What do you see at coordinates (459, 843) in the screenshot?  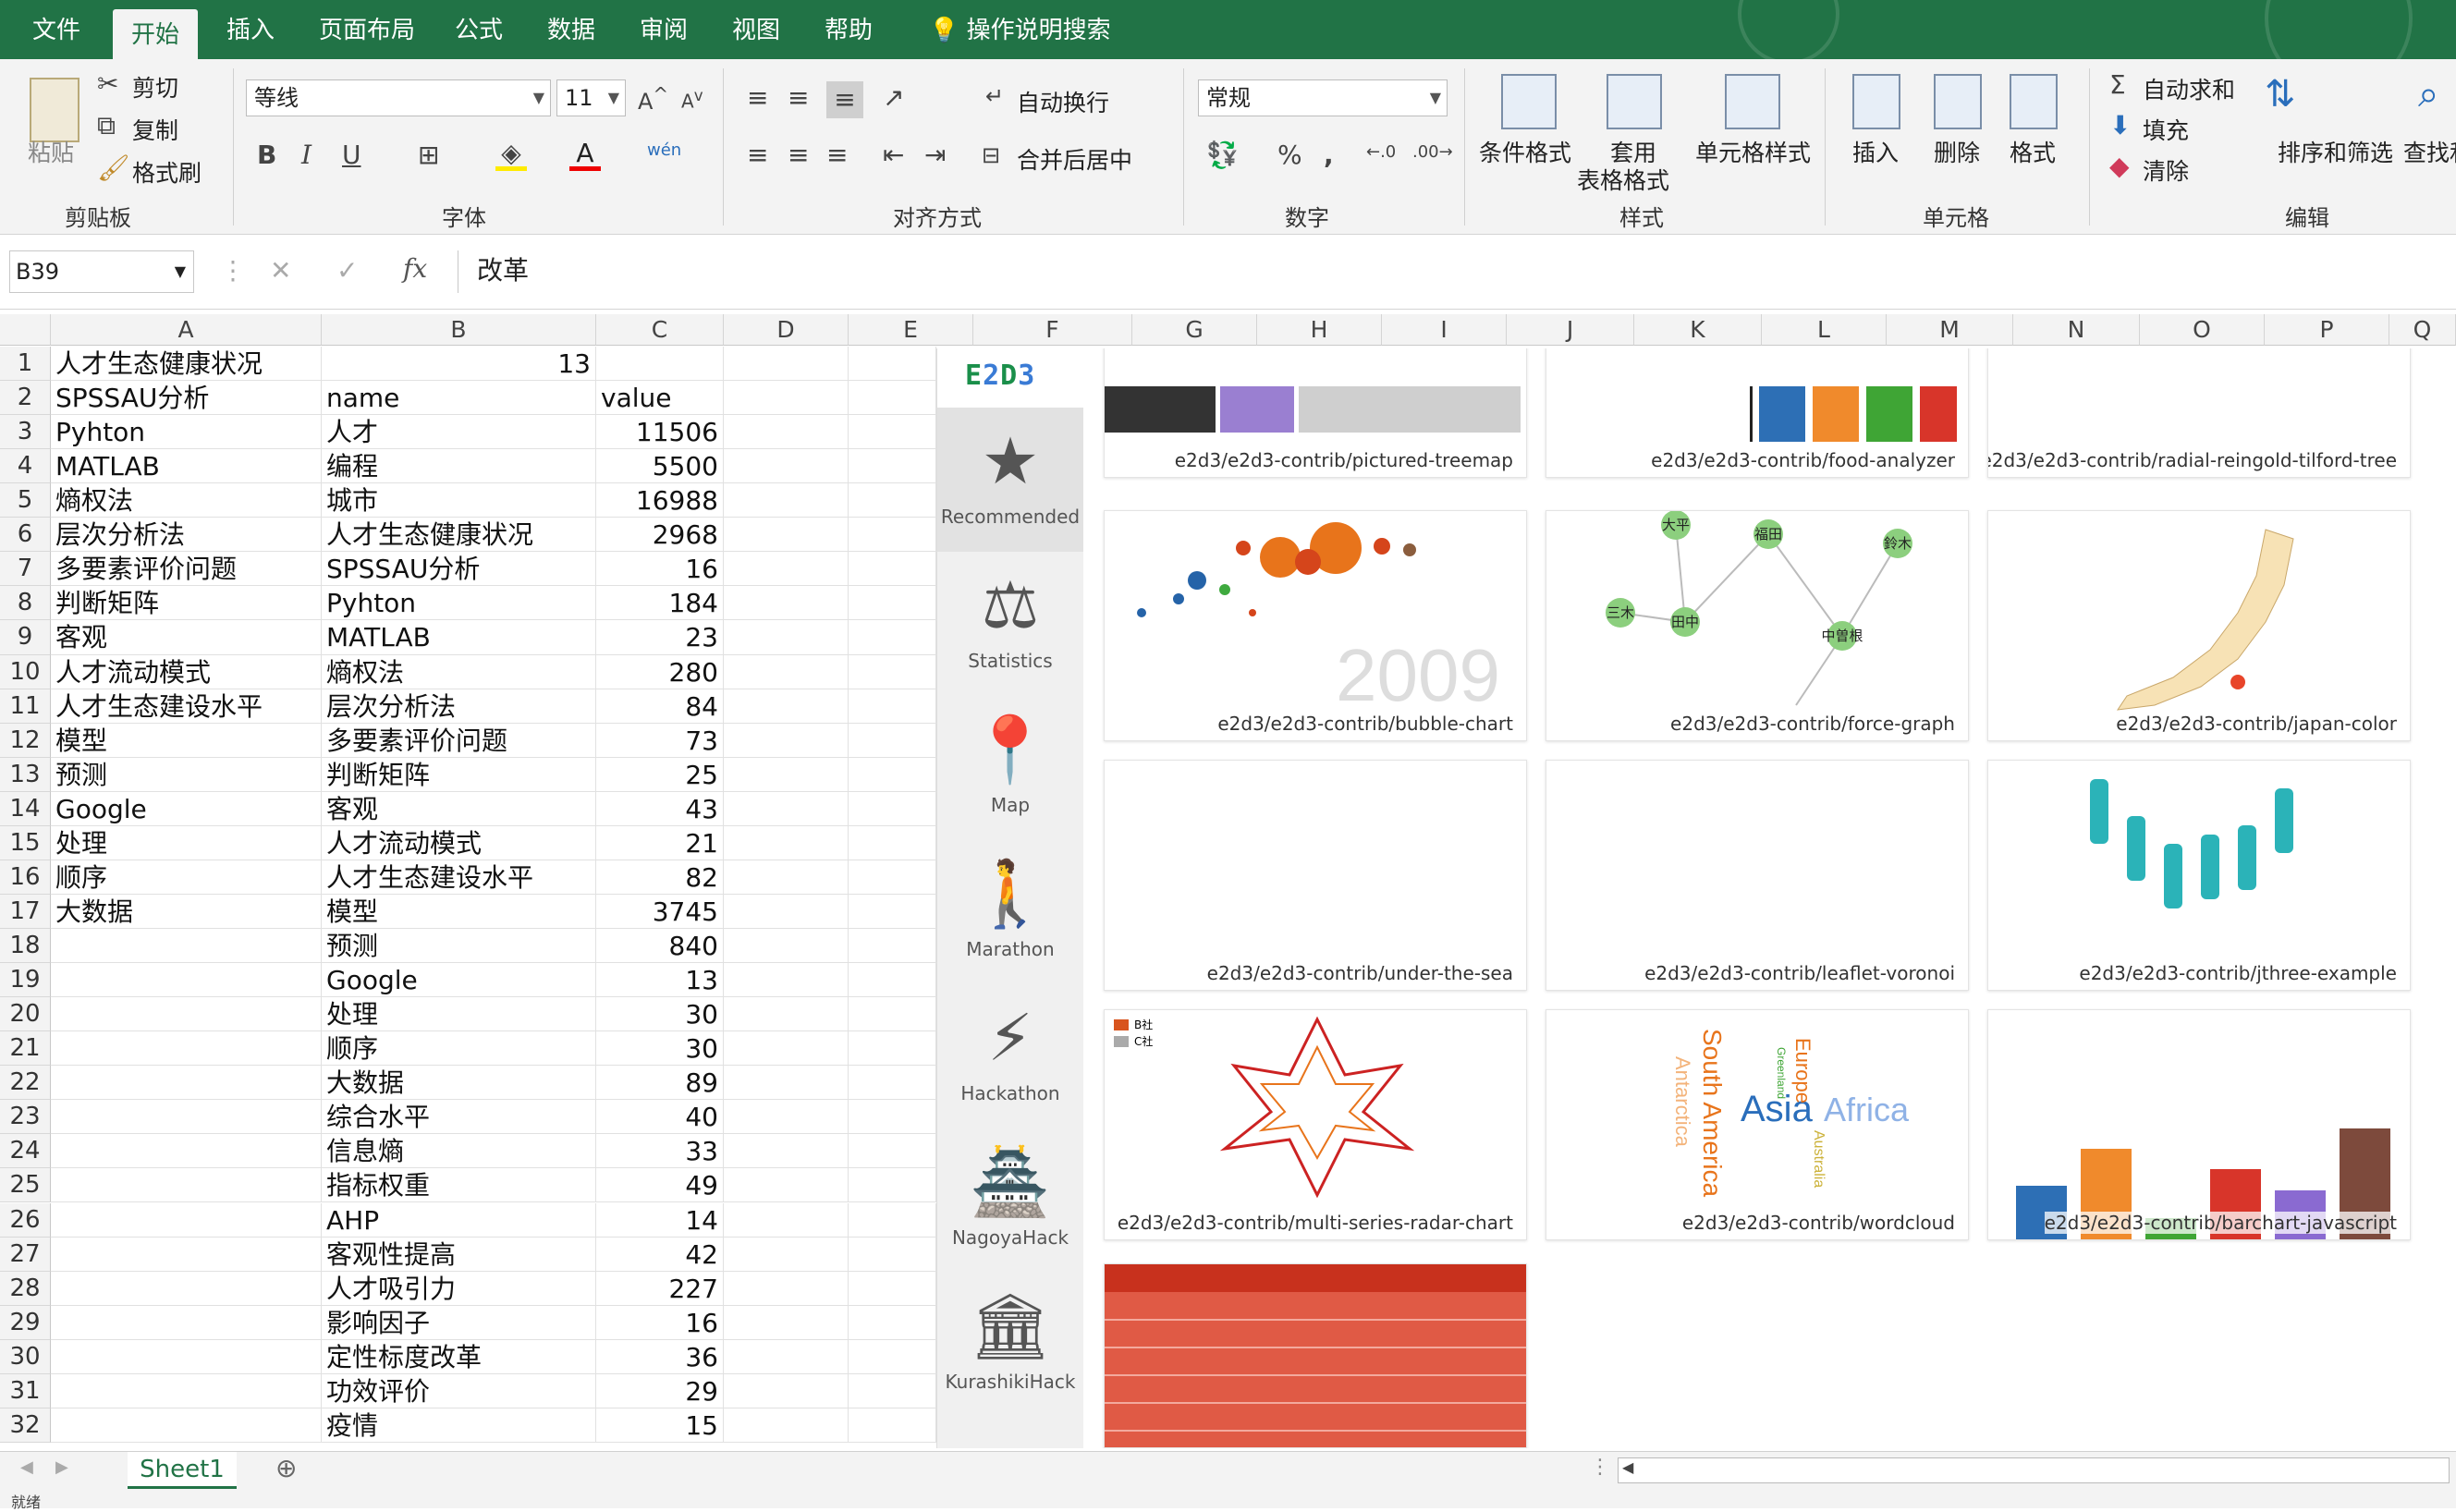 I see `cell-b: 人才流动模式` at bounding box center [459, 843].